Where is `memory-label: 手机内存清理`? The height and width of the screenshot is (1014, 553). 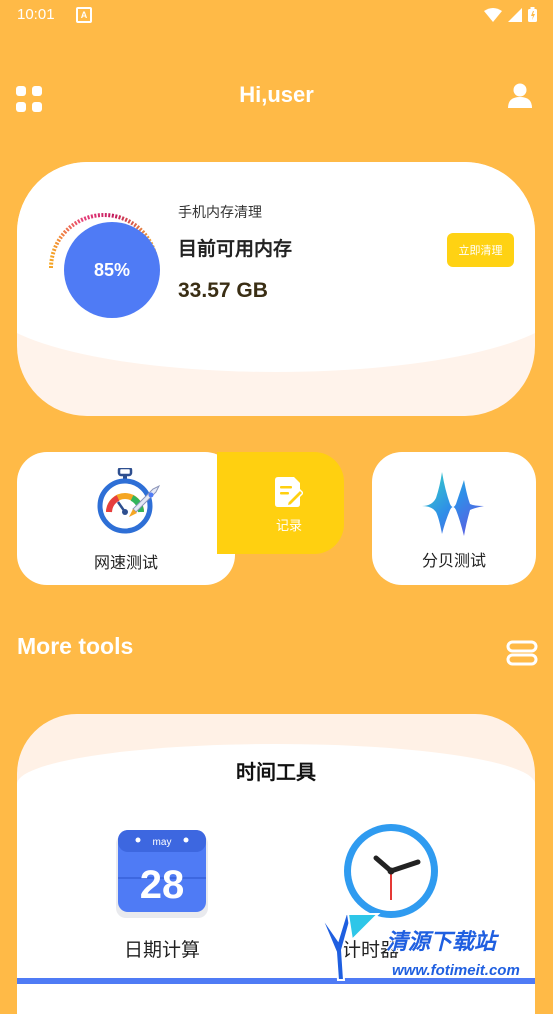
memory-label: 手机内存清理 is located at coordinates (220, 213).